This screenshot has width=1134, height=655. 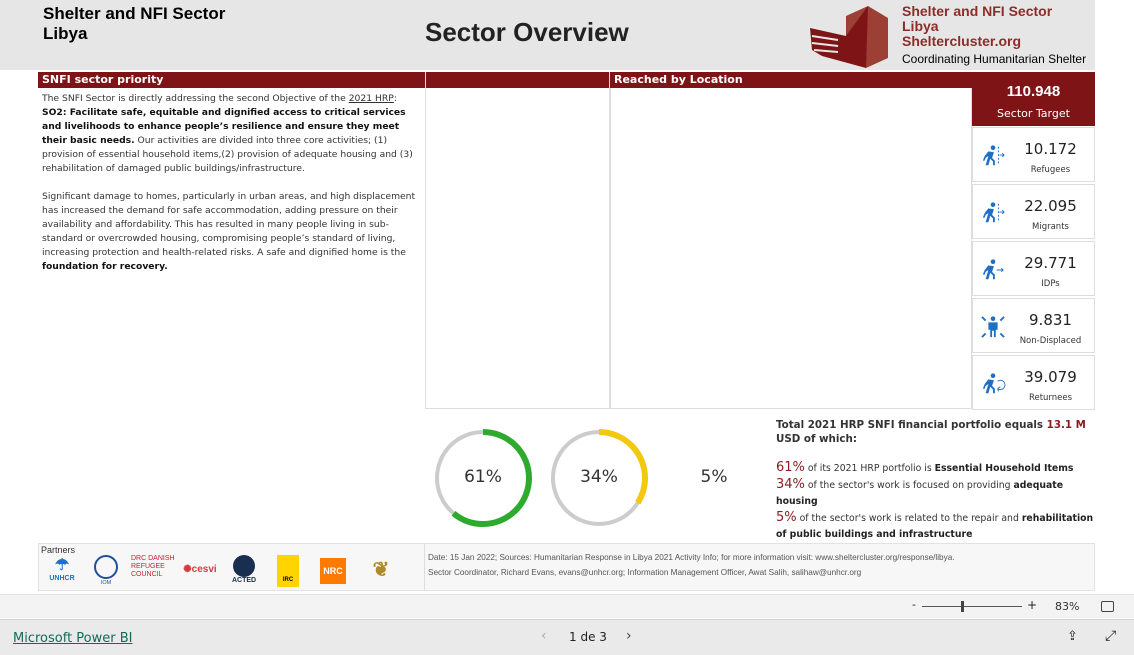 What do you see at coordinates (544, 636) in the screenshot?
I see `prev-page-icon: ‹` at bounding box center [544, 636].